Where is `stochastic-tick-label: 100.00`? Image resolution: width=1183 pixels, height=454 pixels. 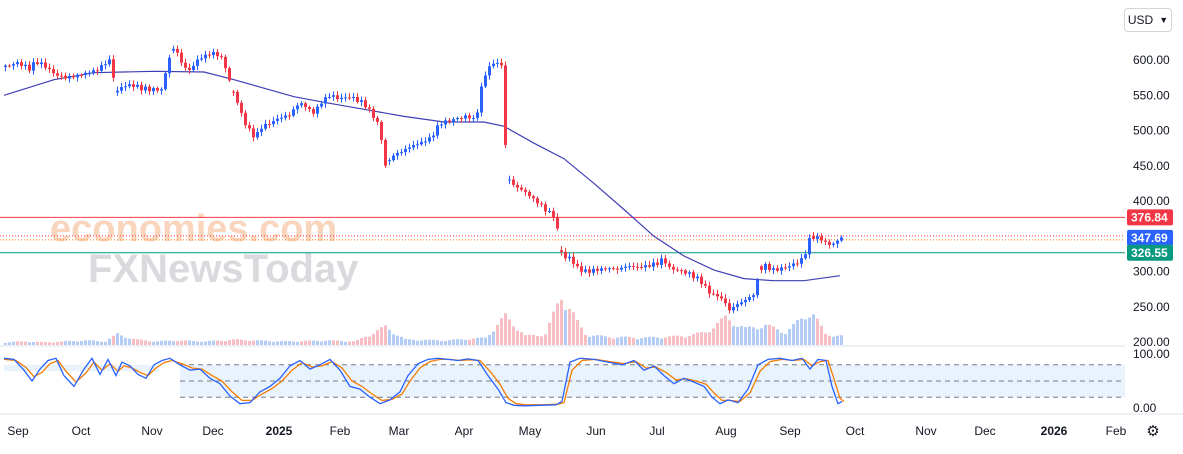
stochastic-tick-label: 100.00 is located at coordinates (1151, 354).